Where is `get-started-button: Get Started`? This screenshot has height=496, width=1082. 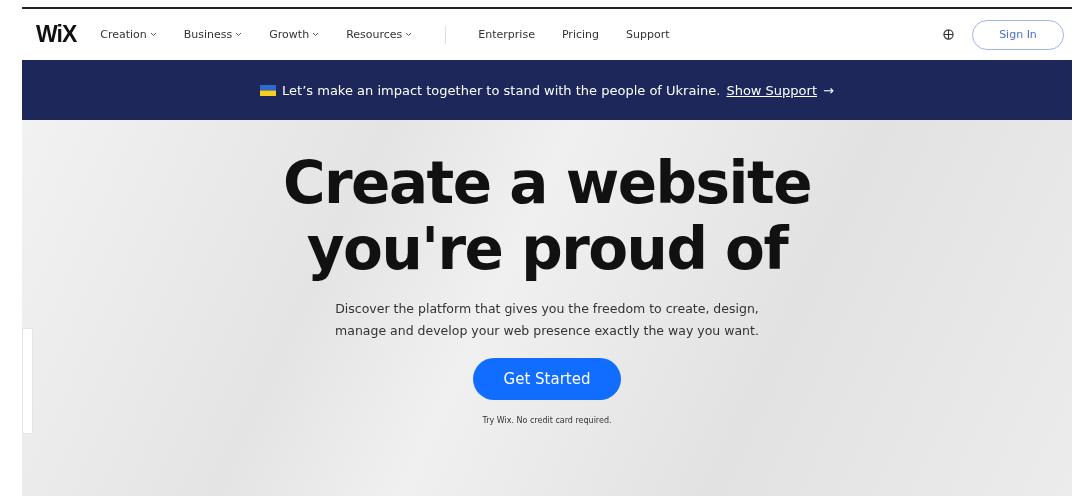
get-started-button: Get Started is located at coordinates (547, 379).